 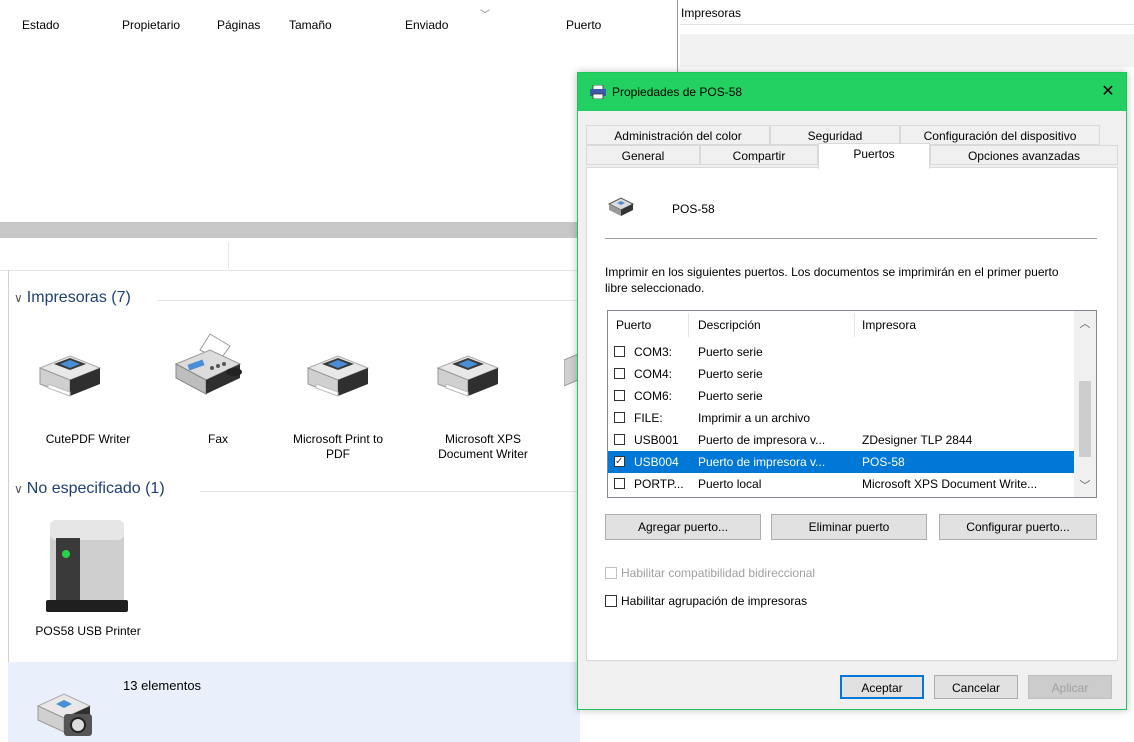 What do you see at coordinates (835, 135) in the screenshot?
I see `tab-seguridad: Seguridad` at bounding box center [835, 135].